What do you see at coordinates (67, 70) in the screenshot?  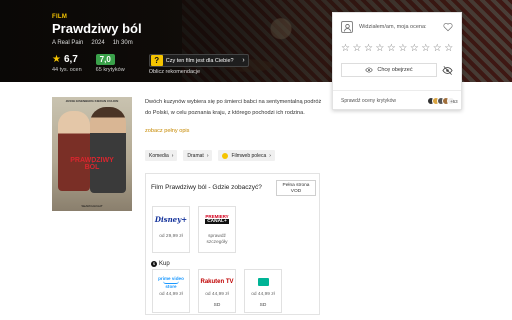 I see `user-votes: 44 tys. ocen` at bounding box center [67, 70].